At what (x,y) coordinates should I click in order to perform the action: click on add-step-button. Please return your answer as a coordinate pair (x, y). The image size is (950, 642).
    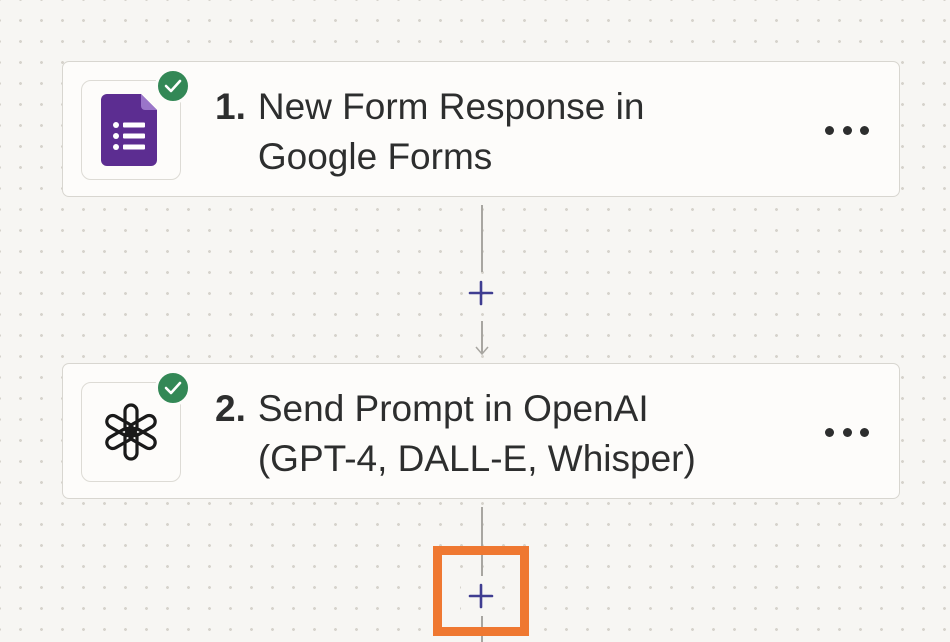
    Looking at the image, I should click on (481, 293).